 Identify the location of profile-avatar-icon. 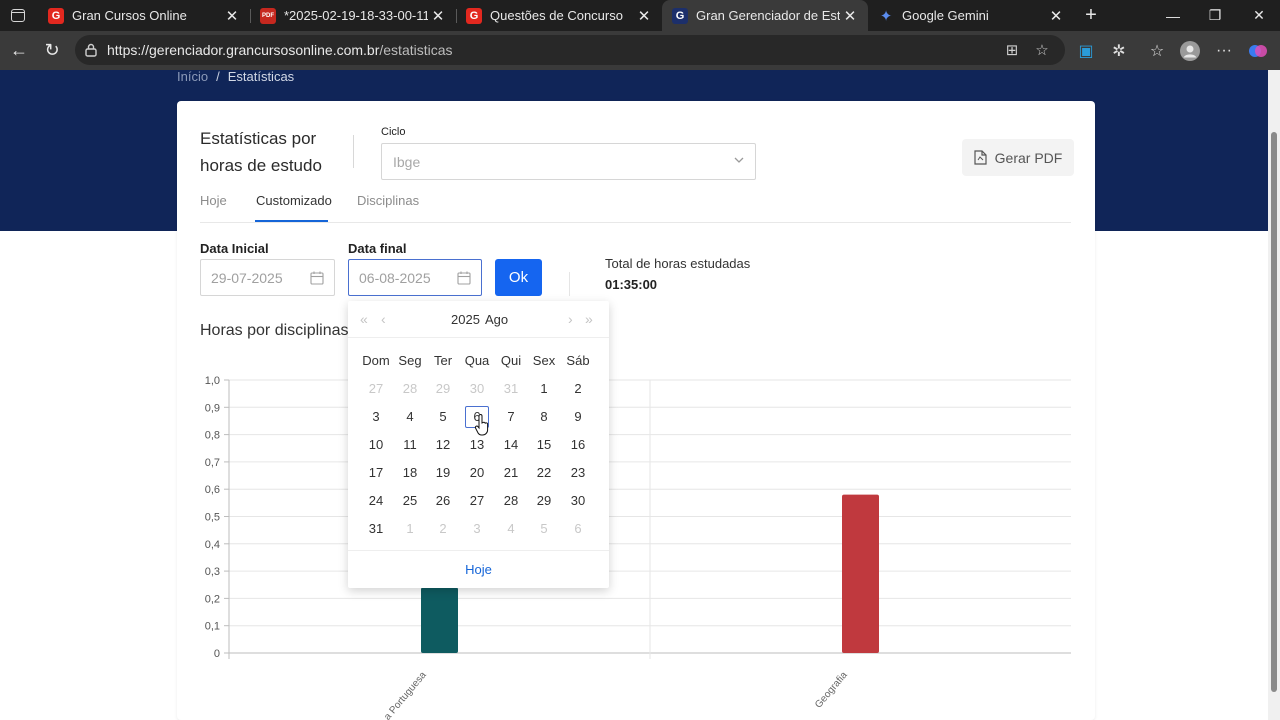
(1190, 51).